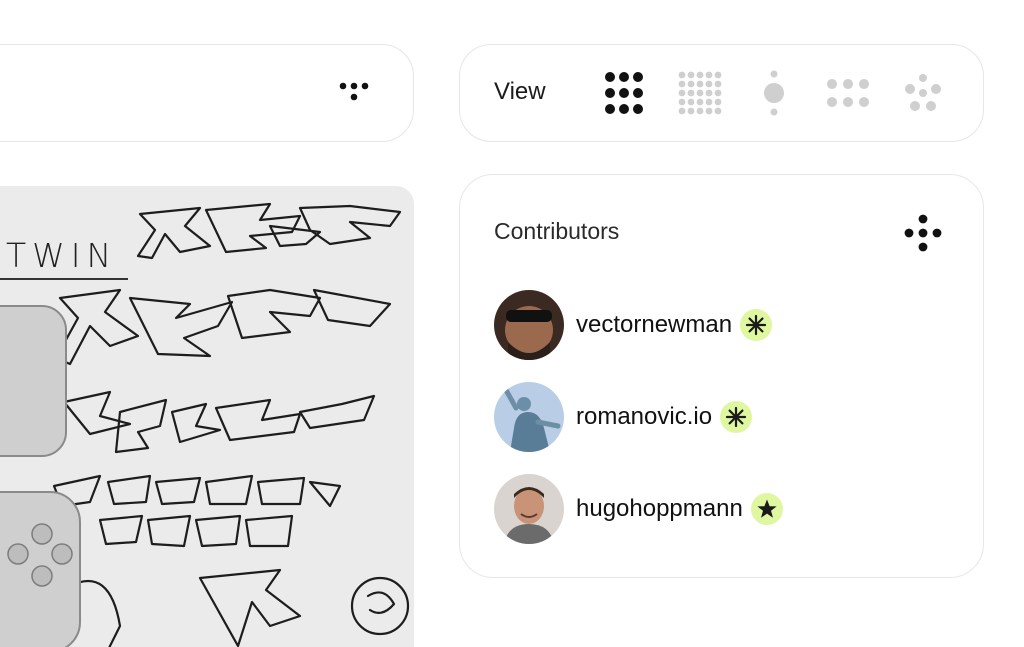 The width and height of the screenshot is (1024, 647). I want to click on single-focus-icon, so click(774, 93).